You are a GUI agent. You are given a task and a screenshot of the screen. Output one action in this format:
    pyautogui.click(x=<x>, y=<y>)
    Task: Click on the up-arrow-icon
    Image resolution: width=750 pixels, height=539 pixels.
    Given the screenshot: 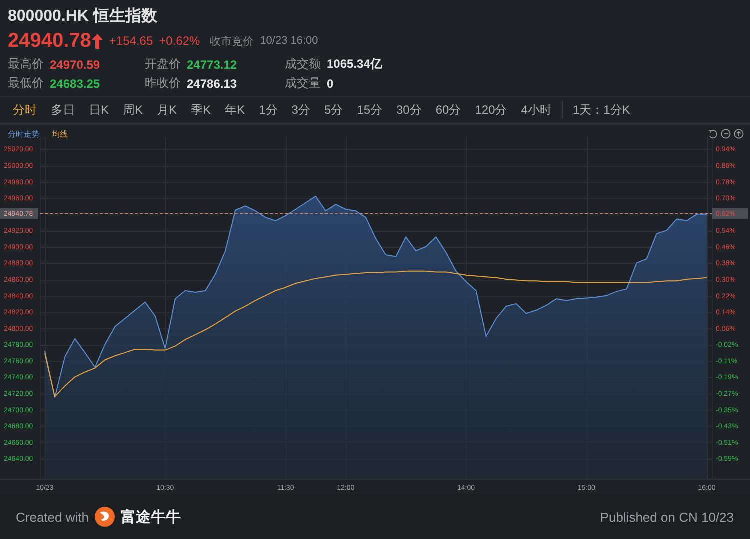 What is the action you would take?
    pyautogui.click(x=98, y=41)
    